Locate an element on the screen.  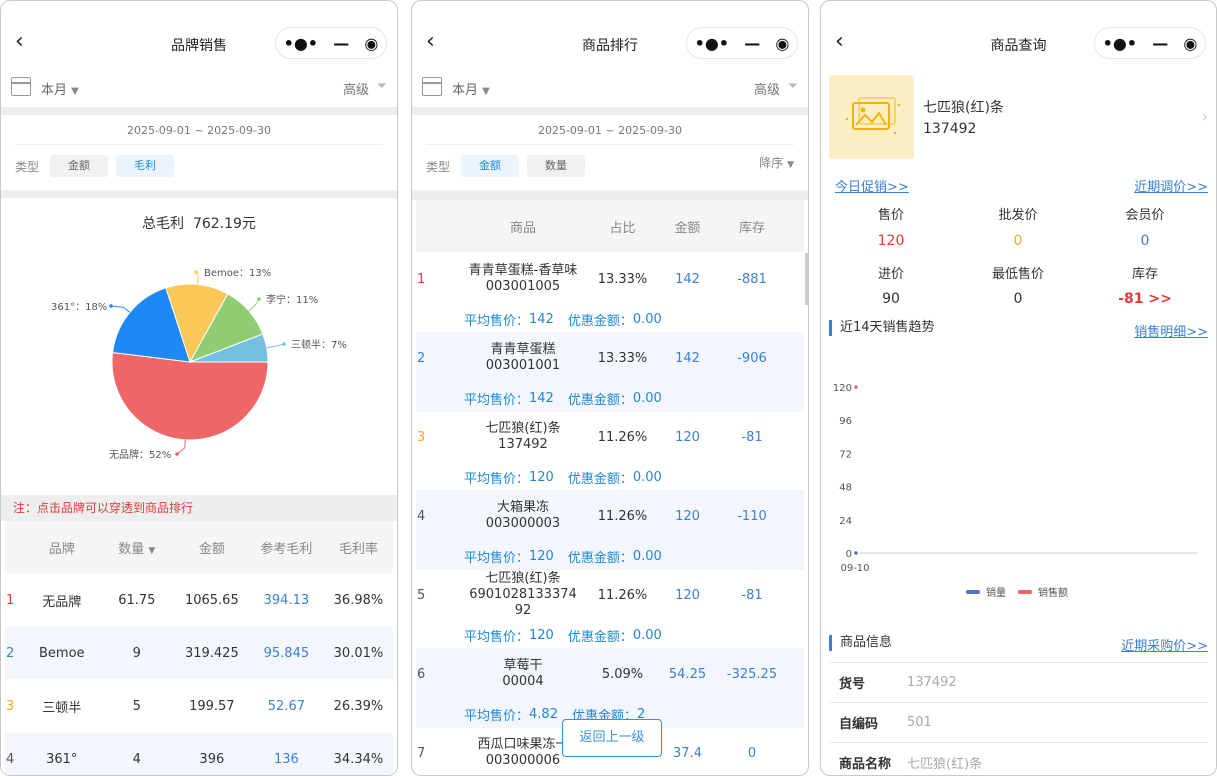
sales-trend-chart: 120 96 72 48 24 0 09-10 销量 销售额 is located at coordinates (1019, 488).